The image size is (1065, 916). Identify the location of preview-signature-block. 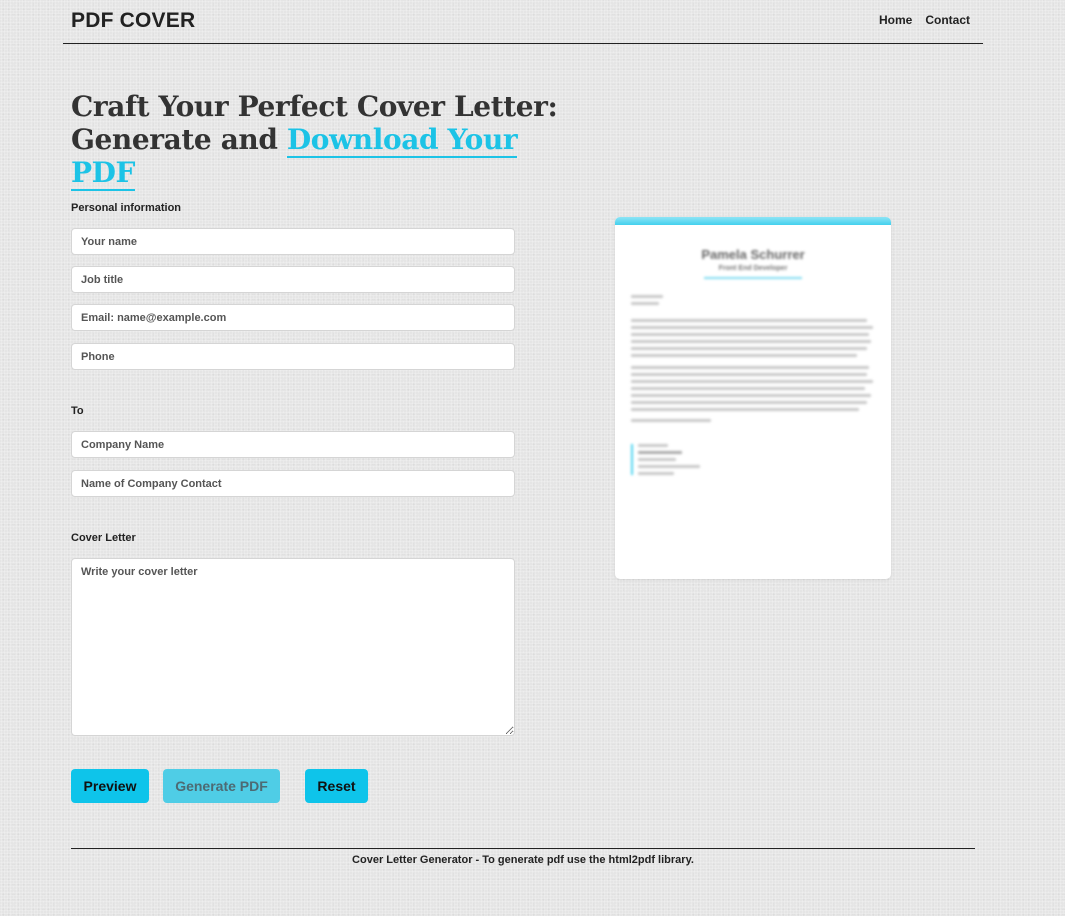
(753, 459).